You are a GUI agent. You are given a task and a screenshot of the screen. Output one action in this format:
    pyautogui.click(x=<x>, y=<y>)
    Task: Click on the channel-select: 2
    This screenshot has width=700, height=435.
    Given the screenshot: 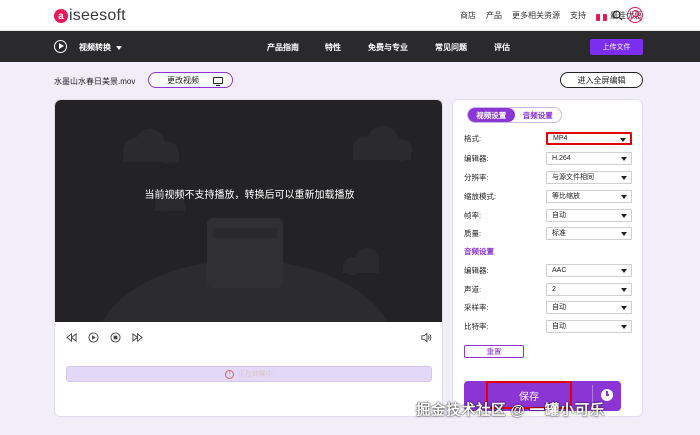 What is the action you would take?
    pyautogui.click(x=589, y=289)
    